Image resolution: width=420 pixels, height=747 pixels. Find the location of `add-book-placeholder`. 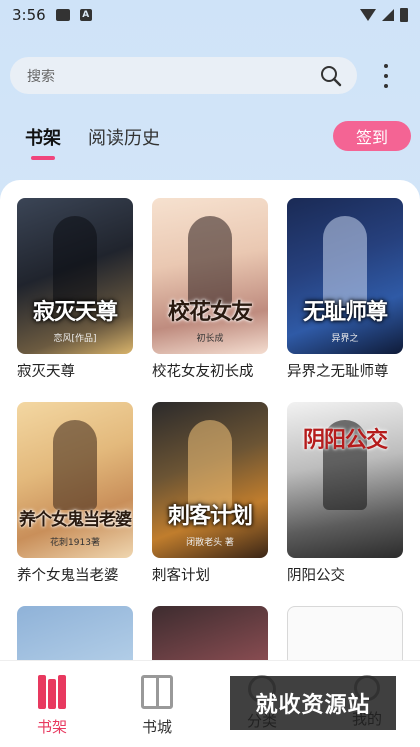

add-book-placeholder is located at coordinates (345, 633).